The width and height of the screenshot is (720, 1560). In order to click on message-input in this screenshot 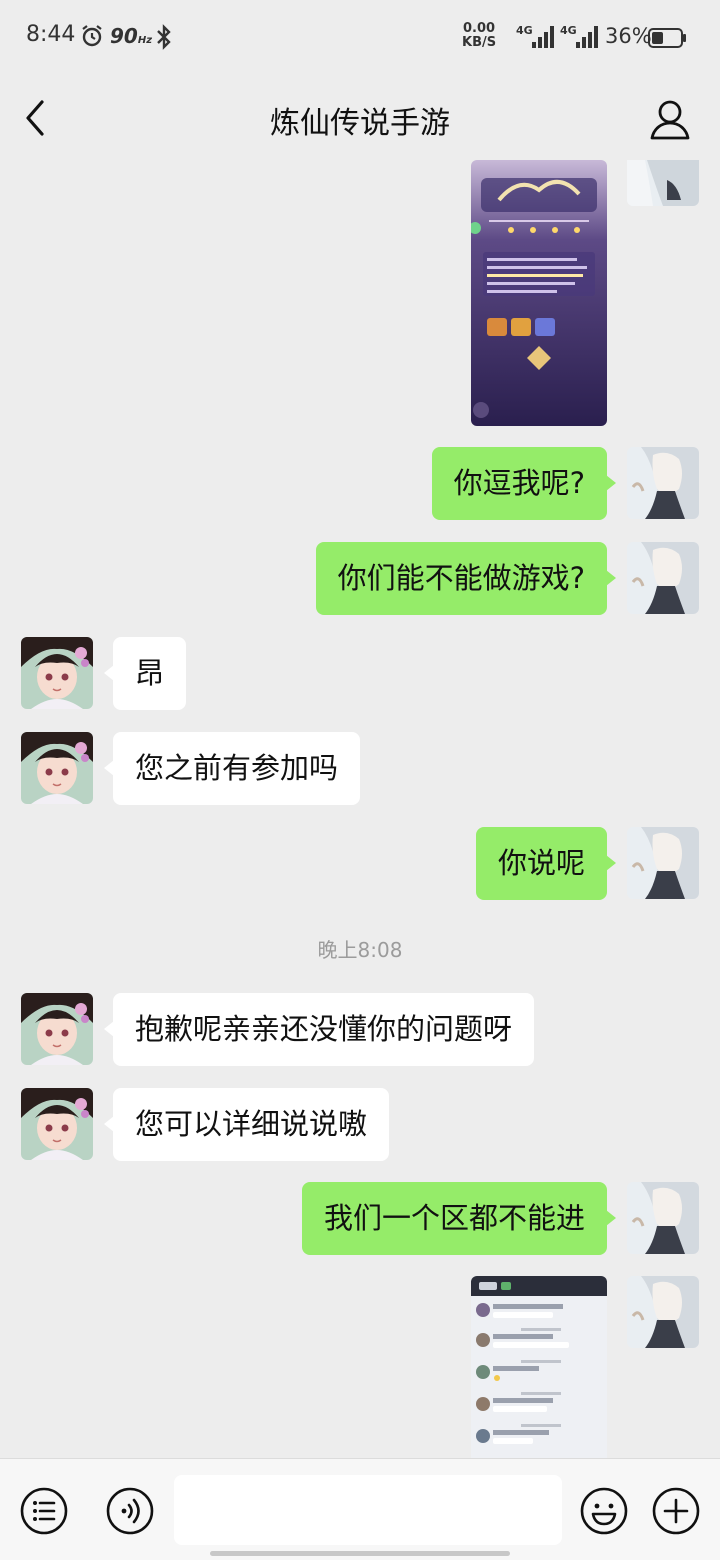, I will do `click(368, 1510)`.